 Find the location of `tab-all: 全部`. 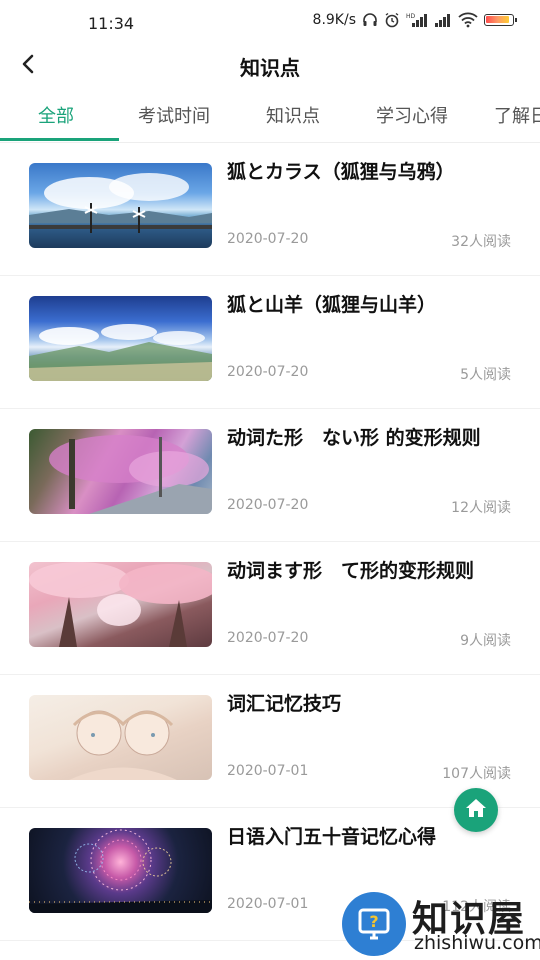

tab-all: 全部 is located at coordinates (56, 115).